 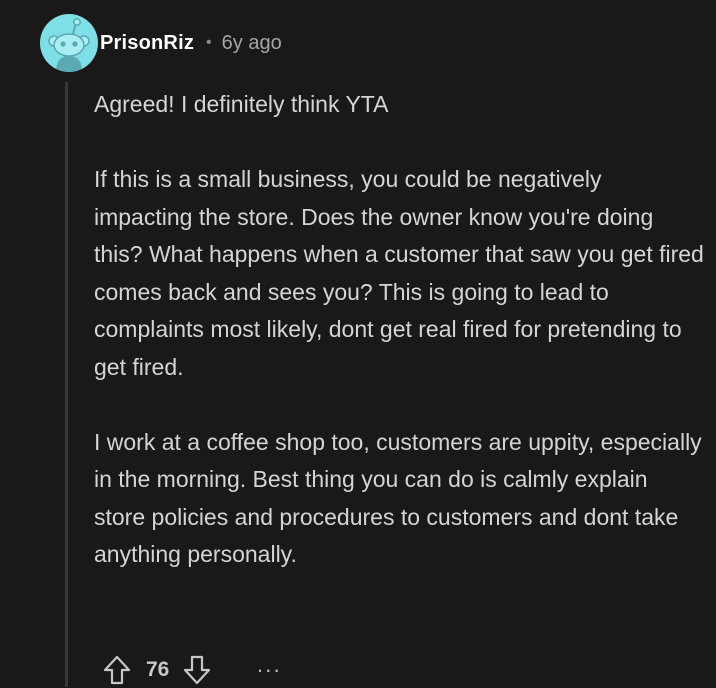 I want to click on downvote-button, so click(x=197, y=670).